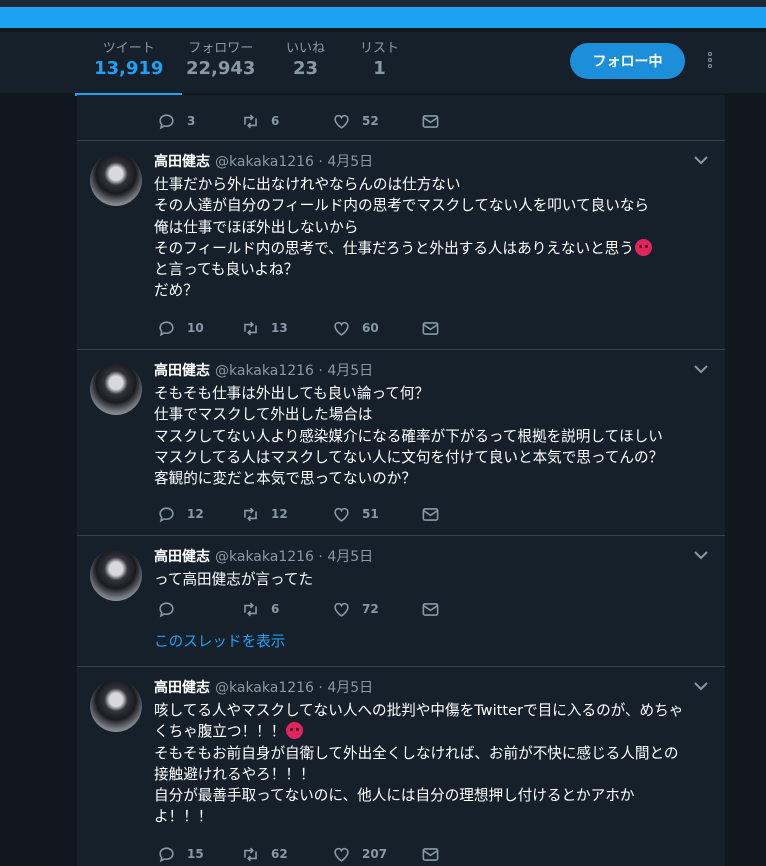 The height and width of the screenshot is (866, 766). I want to click on tweet-line: マスクしてる人はマスクしてない人に文句を付けて良いと本気で思ってんの？, so click(409, 457).